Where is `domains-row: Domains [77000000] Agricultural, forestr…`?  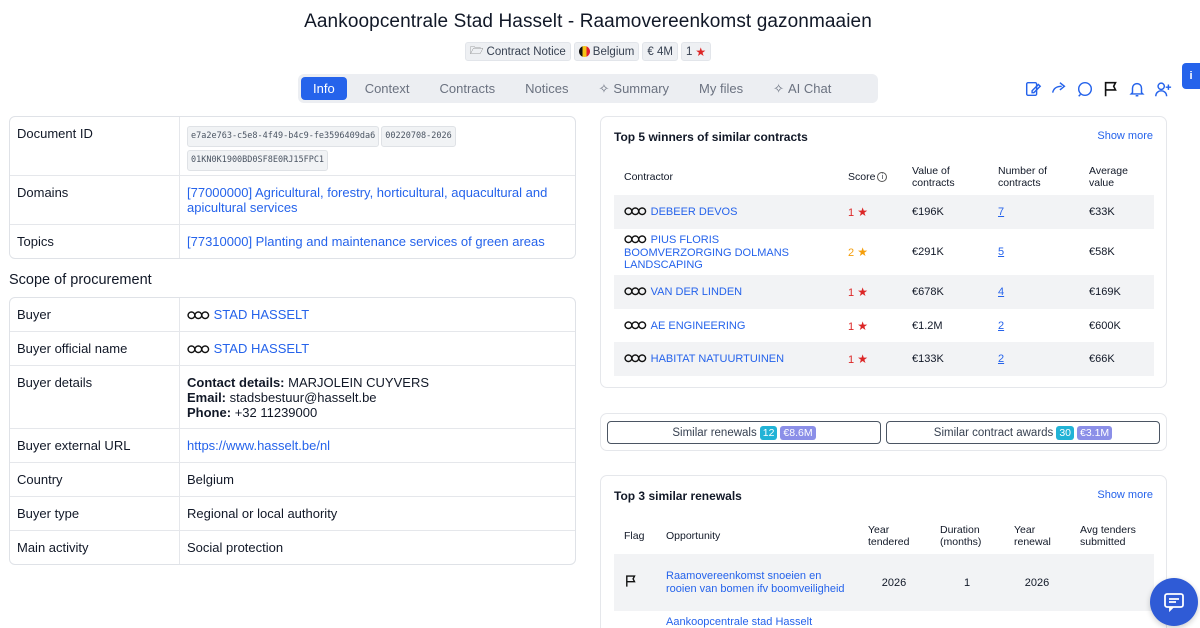
domains-row: Domains [77000000] Agricultural, forestr… is located at coordinates (292, 200).